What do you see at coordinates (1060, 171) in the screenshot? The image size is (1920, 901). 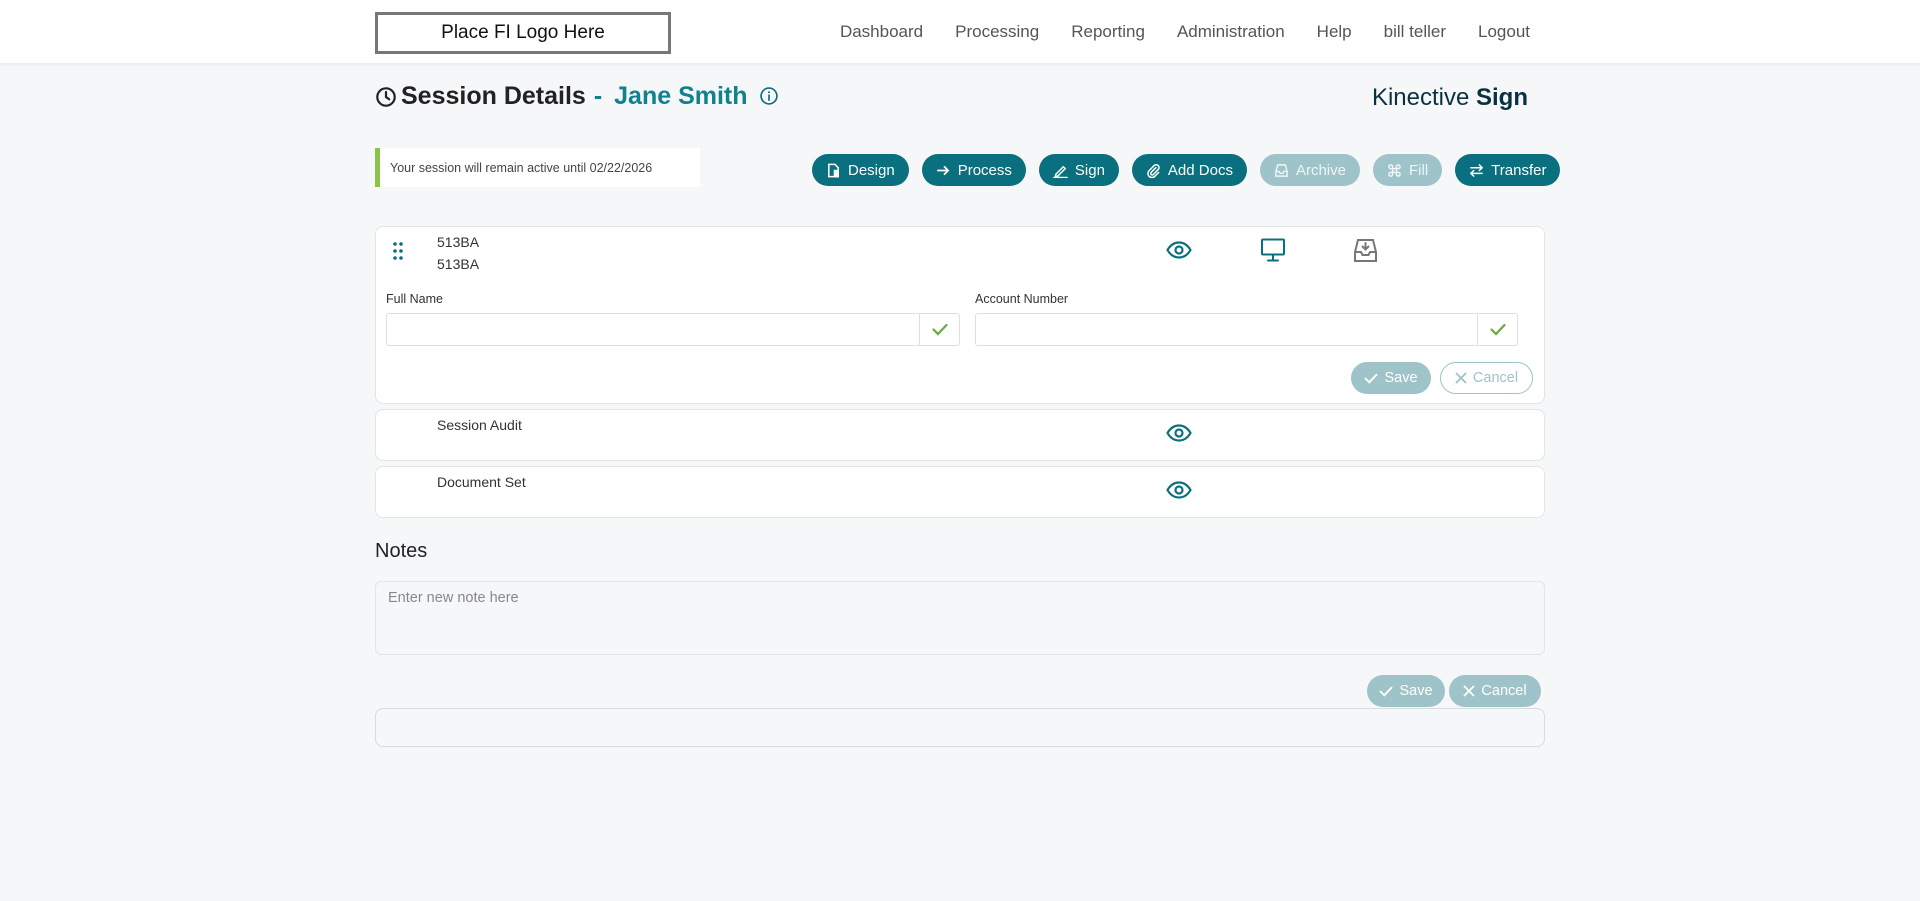 I see `pen-icon` at bounding box center [1060, 171].